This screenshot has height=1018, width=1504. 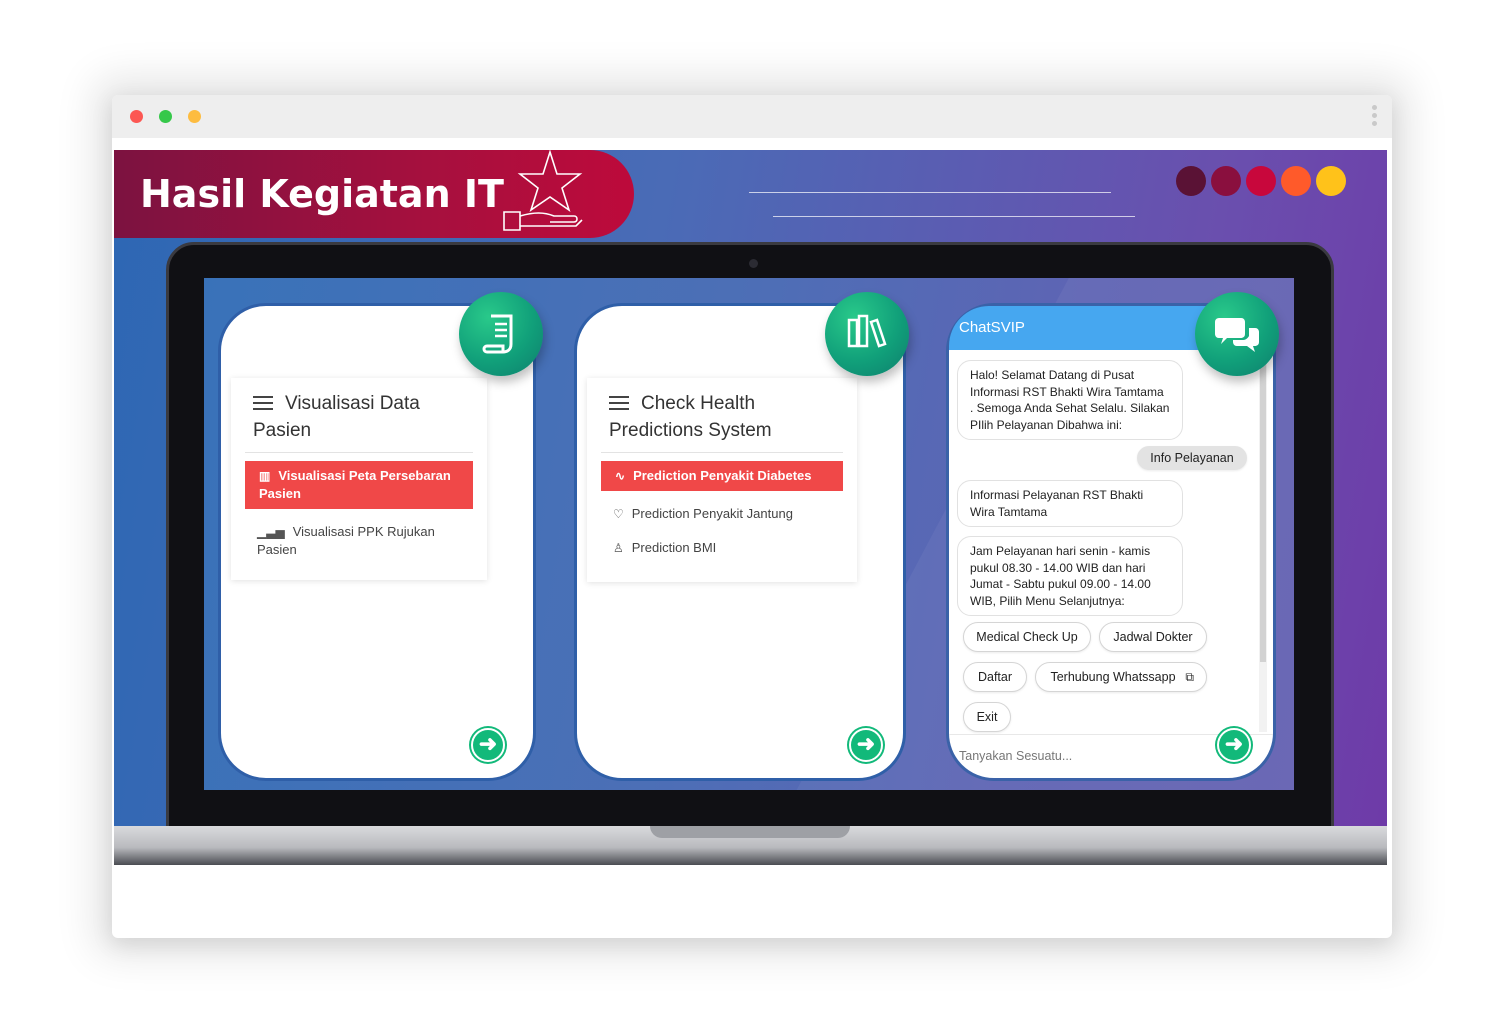 What do you see at coordinates (750, 832) in the screenshot?
I see `laptop-notch` at bounding box center [750, 832].